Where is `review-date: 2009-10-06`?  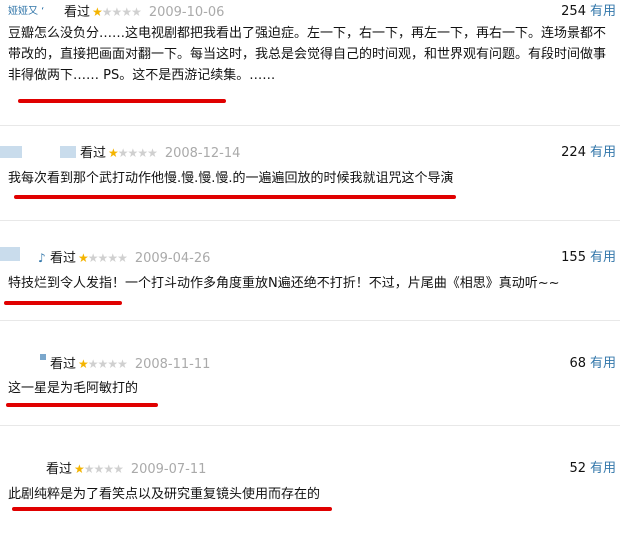 review-date: 2009-10-06 is located at coordinates (186, 12).